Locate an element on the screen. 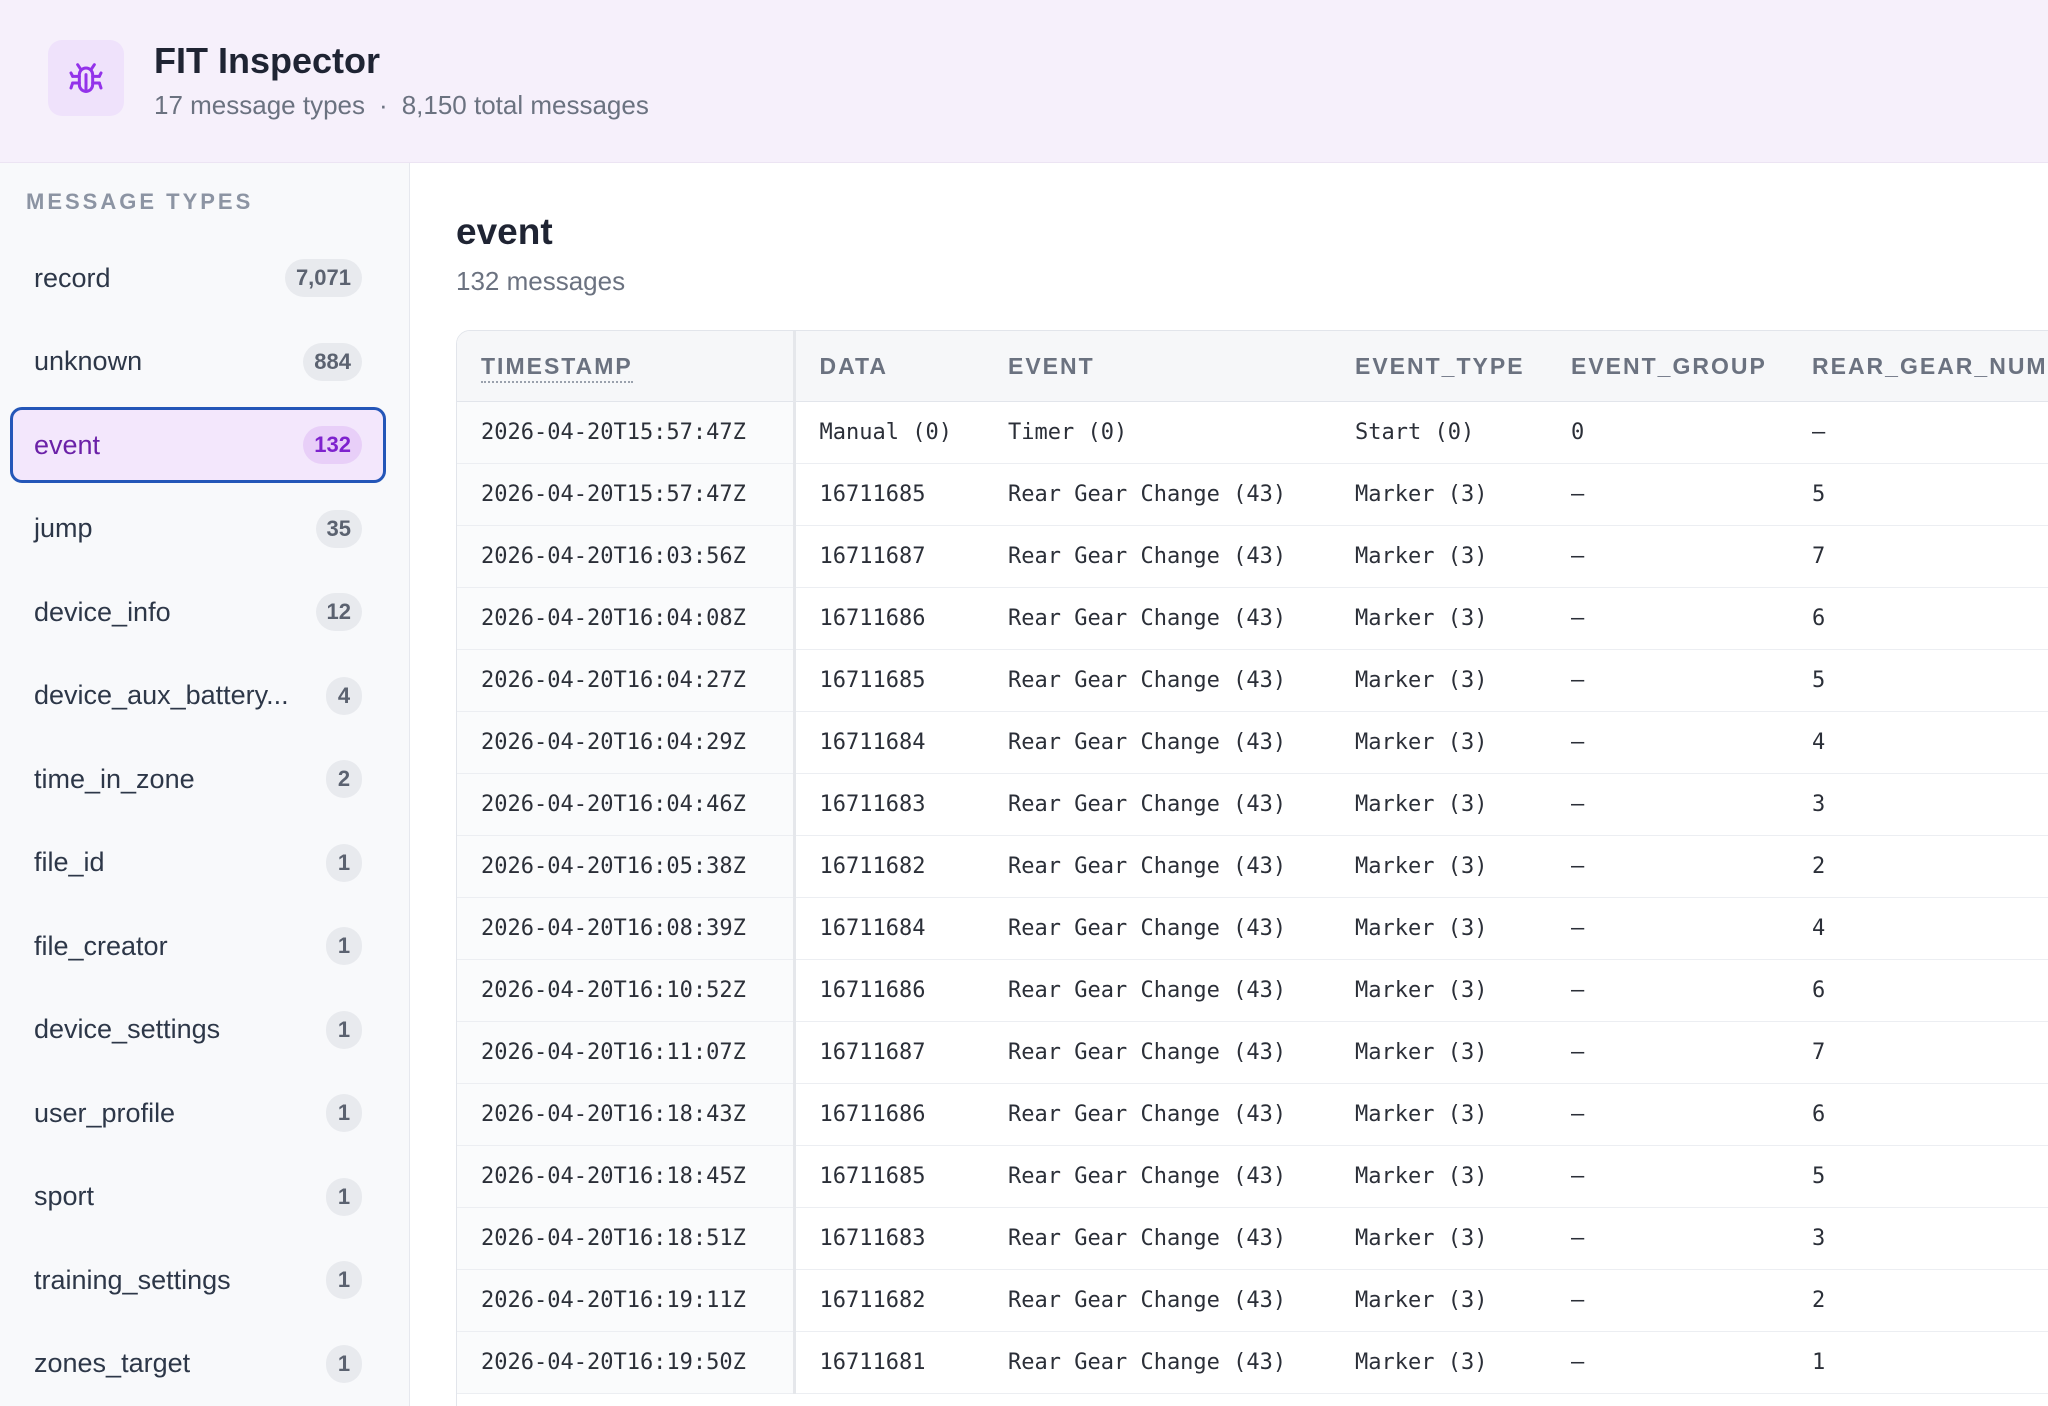 This screenshot has width=2048, height=1406. count-badge: 2 is located at coordinates (344, 779).